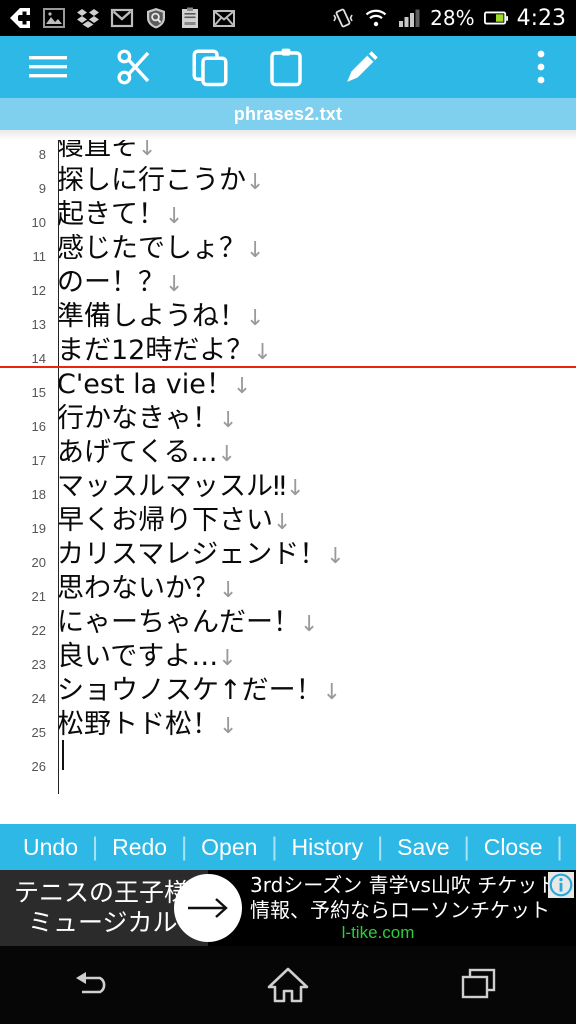  I want to click on line-text: にゃーちゃんだー！↓, so click(185, 624).